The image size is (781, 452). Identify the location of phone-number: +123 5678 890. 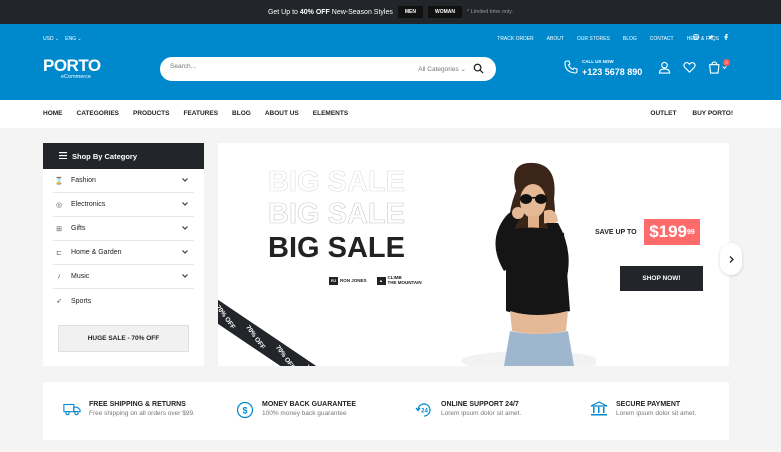
(612, 72).